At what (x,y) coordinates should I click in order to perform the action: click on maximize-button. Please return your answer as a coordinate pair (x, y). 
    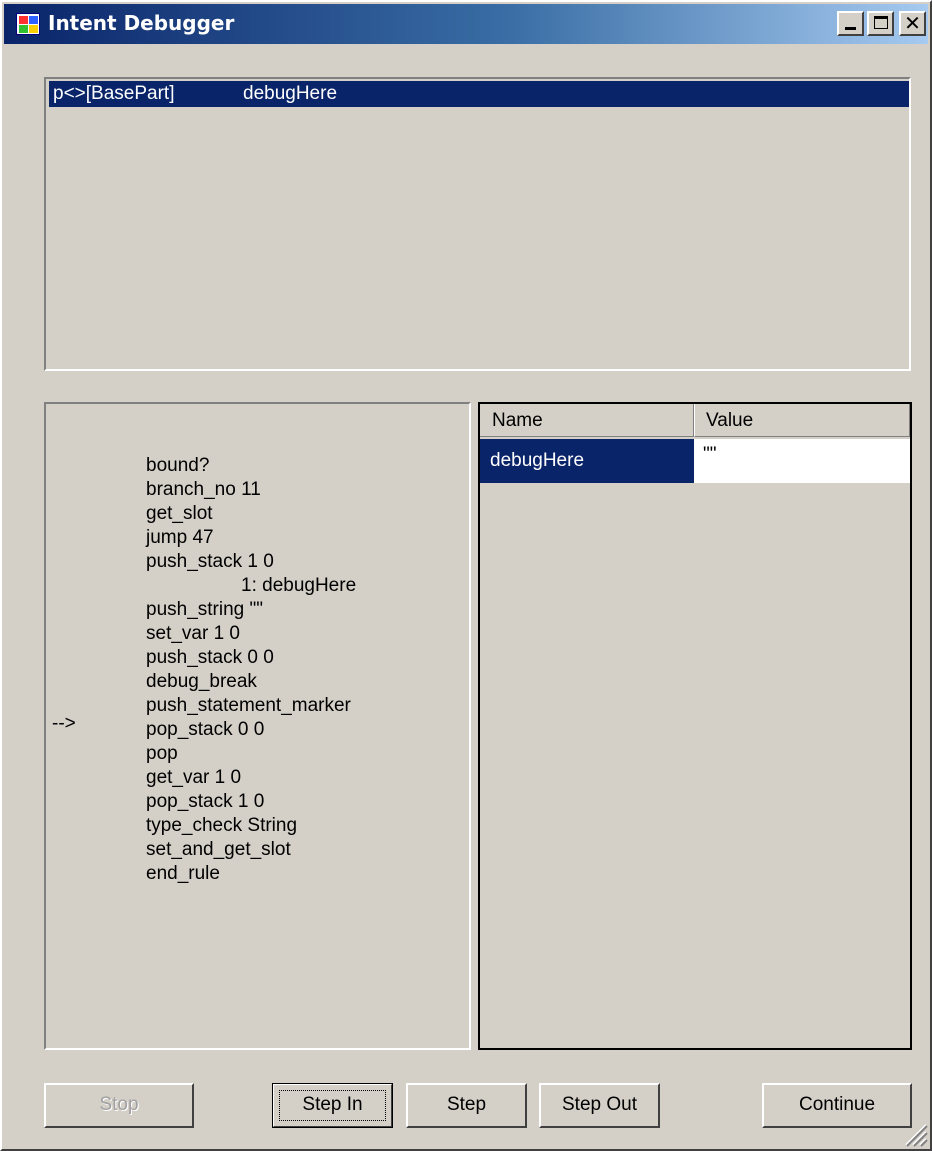
    Looking at the image, I should click on (880, 23).